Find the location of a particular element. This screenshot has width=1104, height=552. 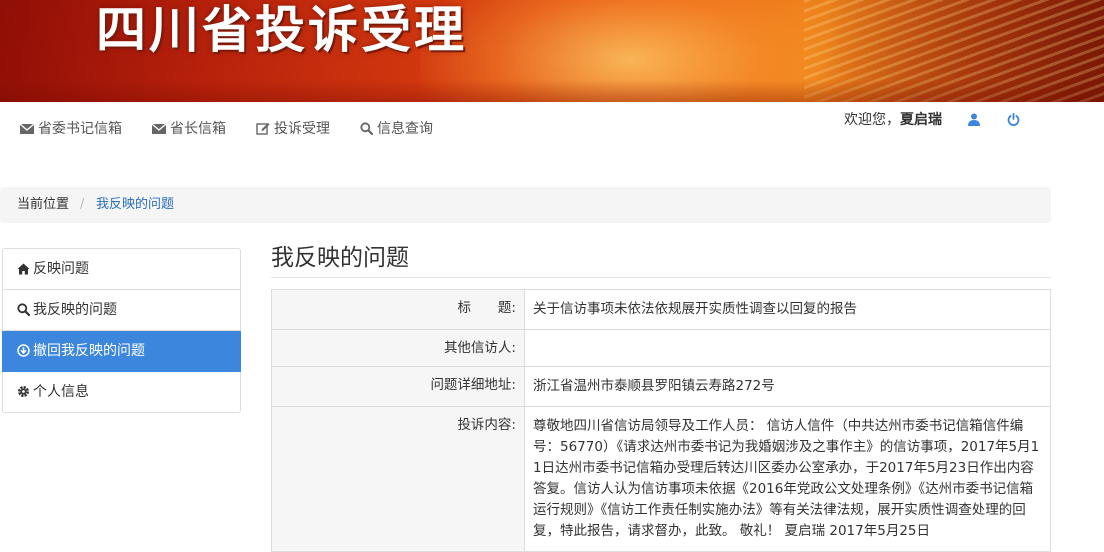

nav-complaint: 投诉受理 is located at coordinates (293, 129).